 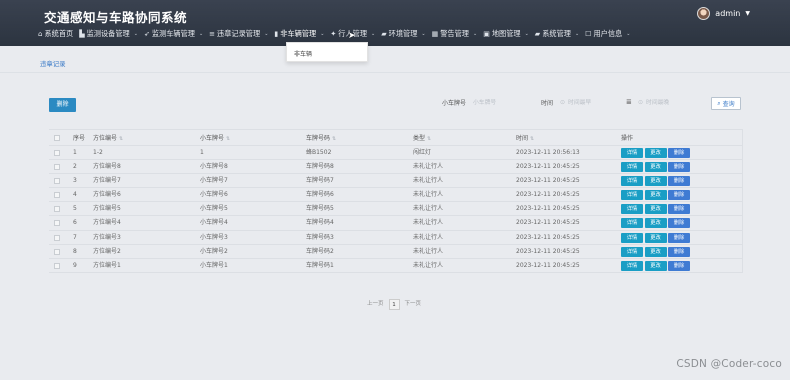 I want to click on nav-item-label: 环境管理, so click(x=403, y=33).